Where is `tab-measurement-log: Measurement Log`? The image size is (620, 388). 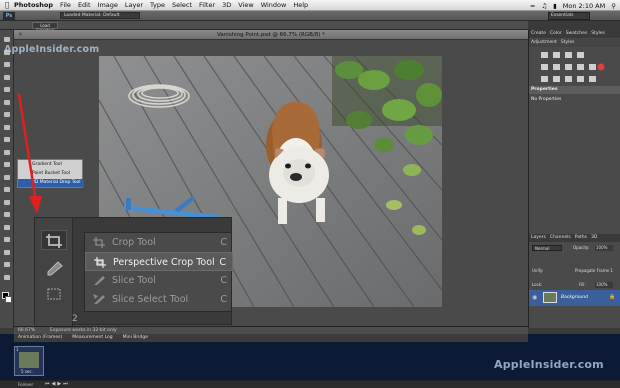 tab-measurement-log: Measurement Log is located at coordinates (92, 338).